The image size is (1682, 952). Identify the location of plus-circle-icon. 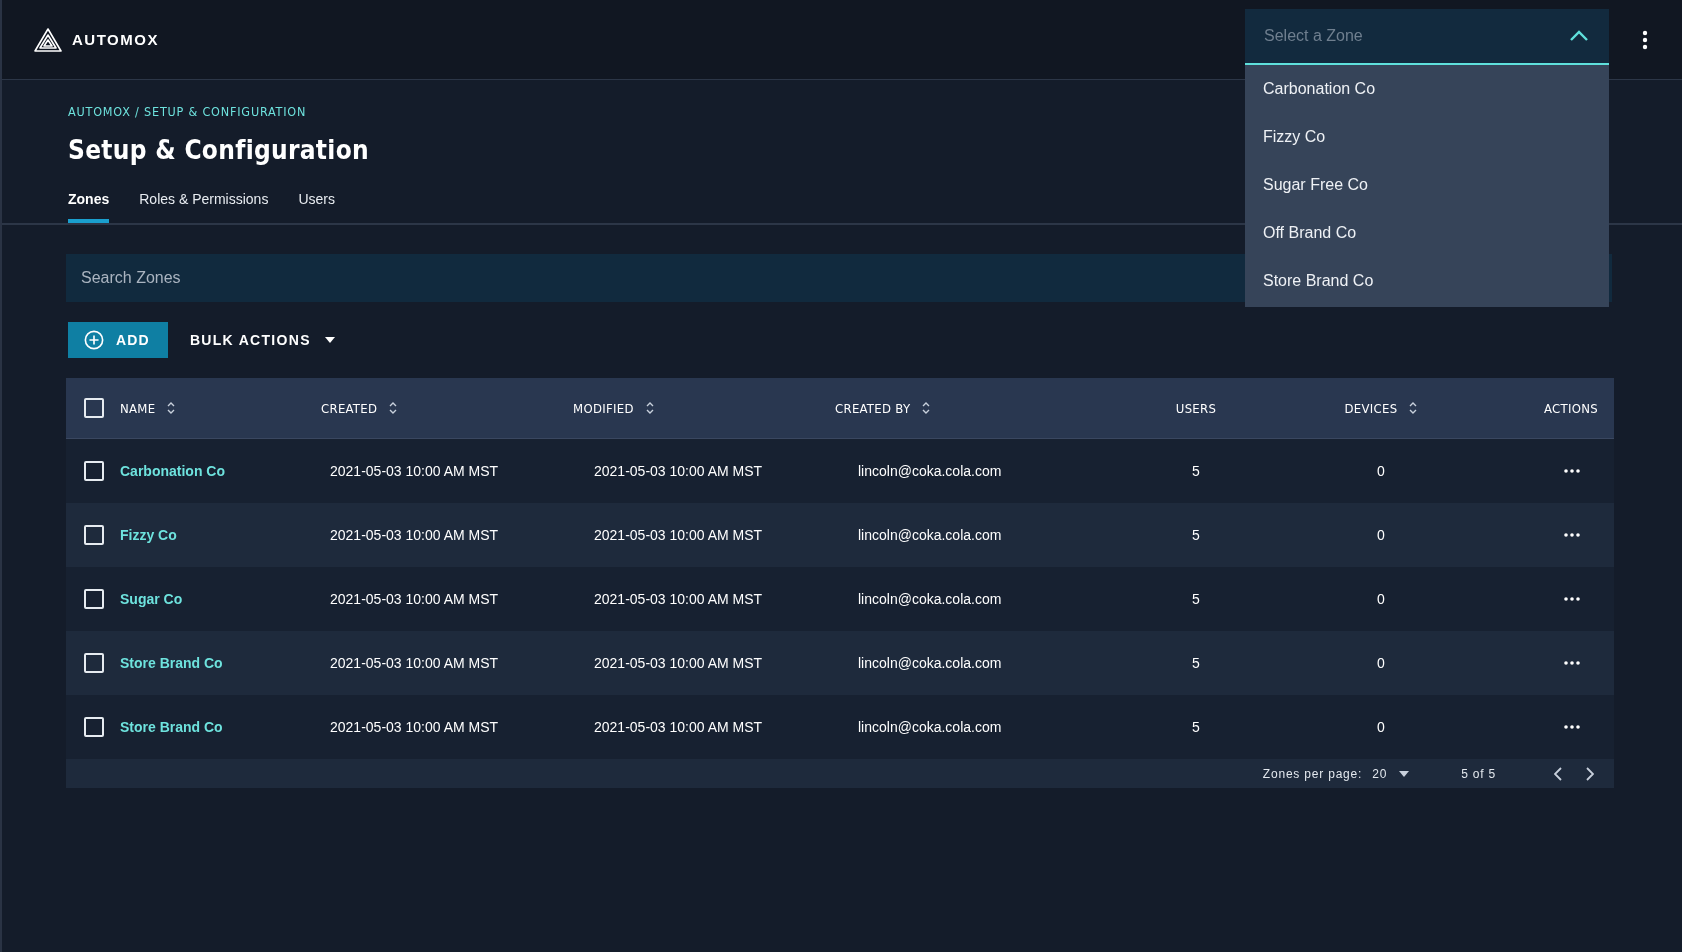
(94, 340).